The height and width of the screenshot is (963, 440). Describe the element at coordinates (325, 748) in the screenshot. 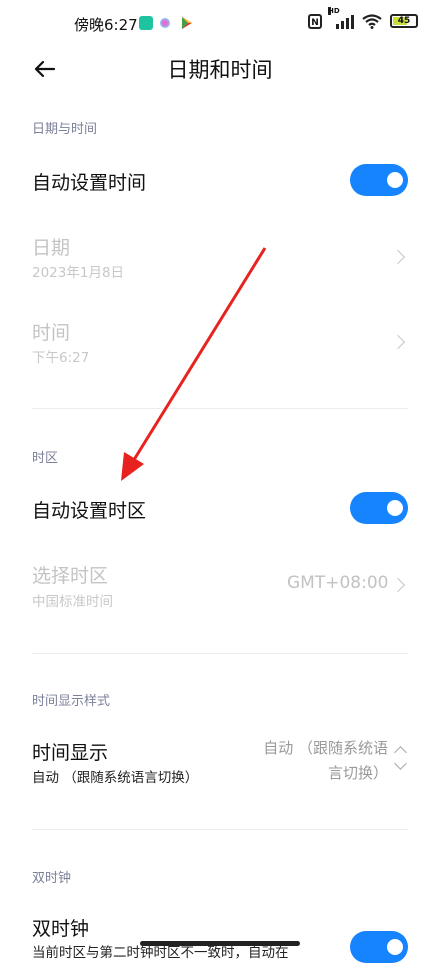

I see `time-display-value-line1: 自动 （跟随系统语` at that location.